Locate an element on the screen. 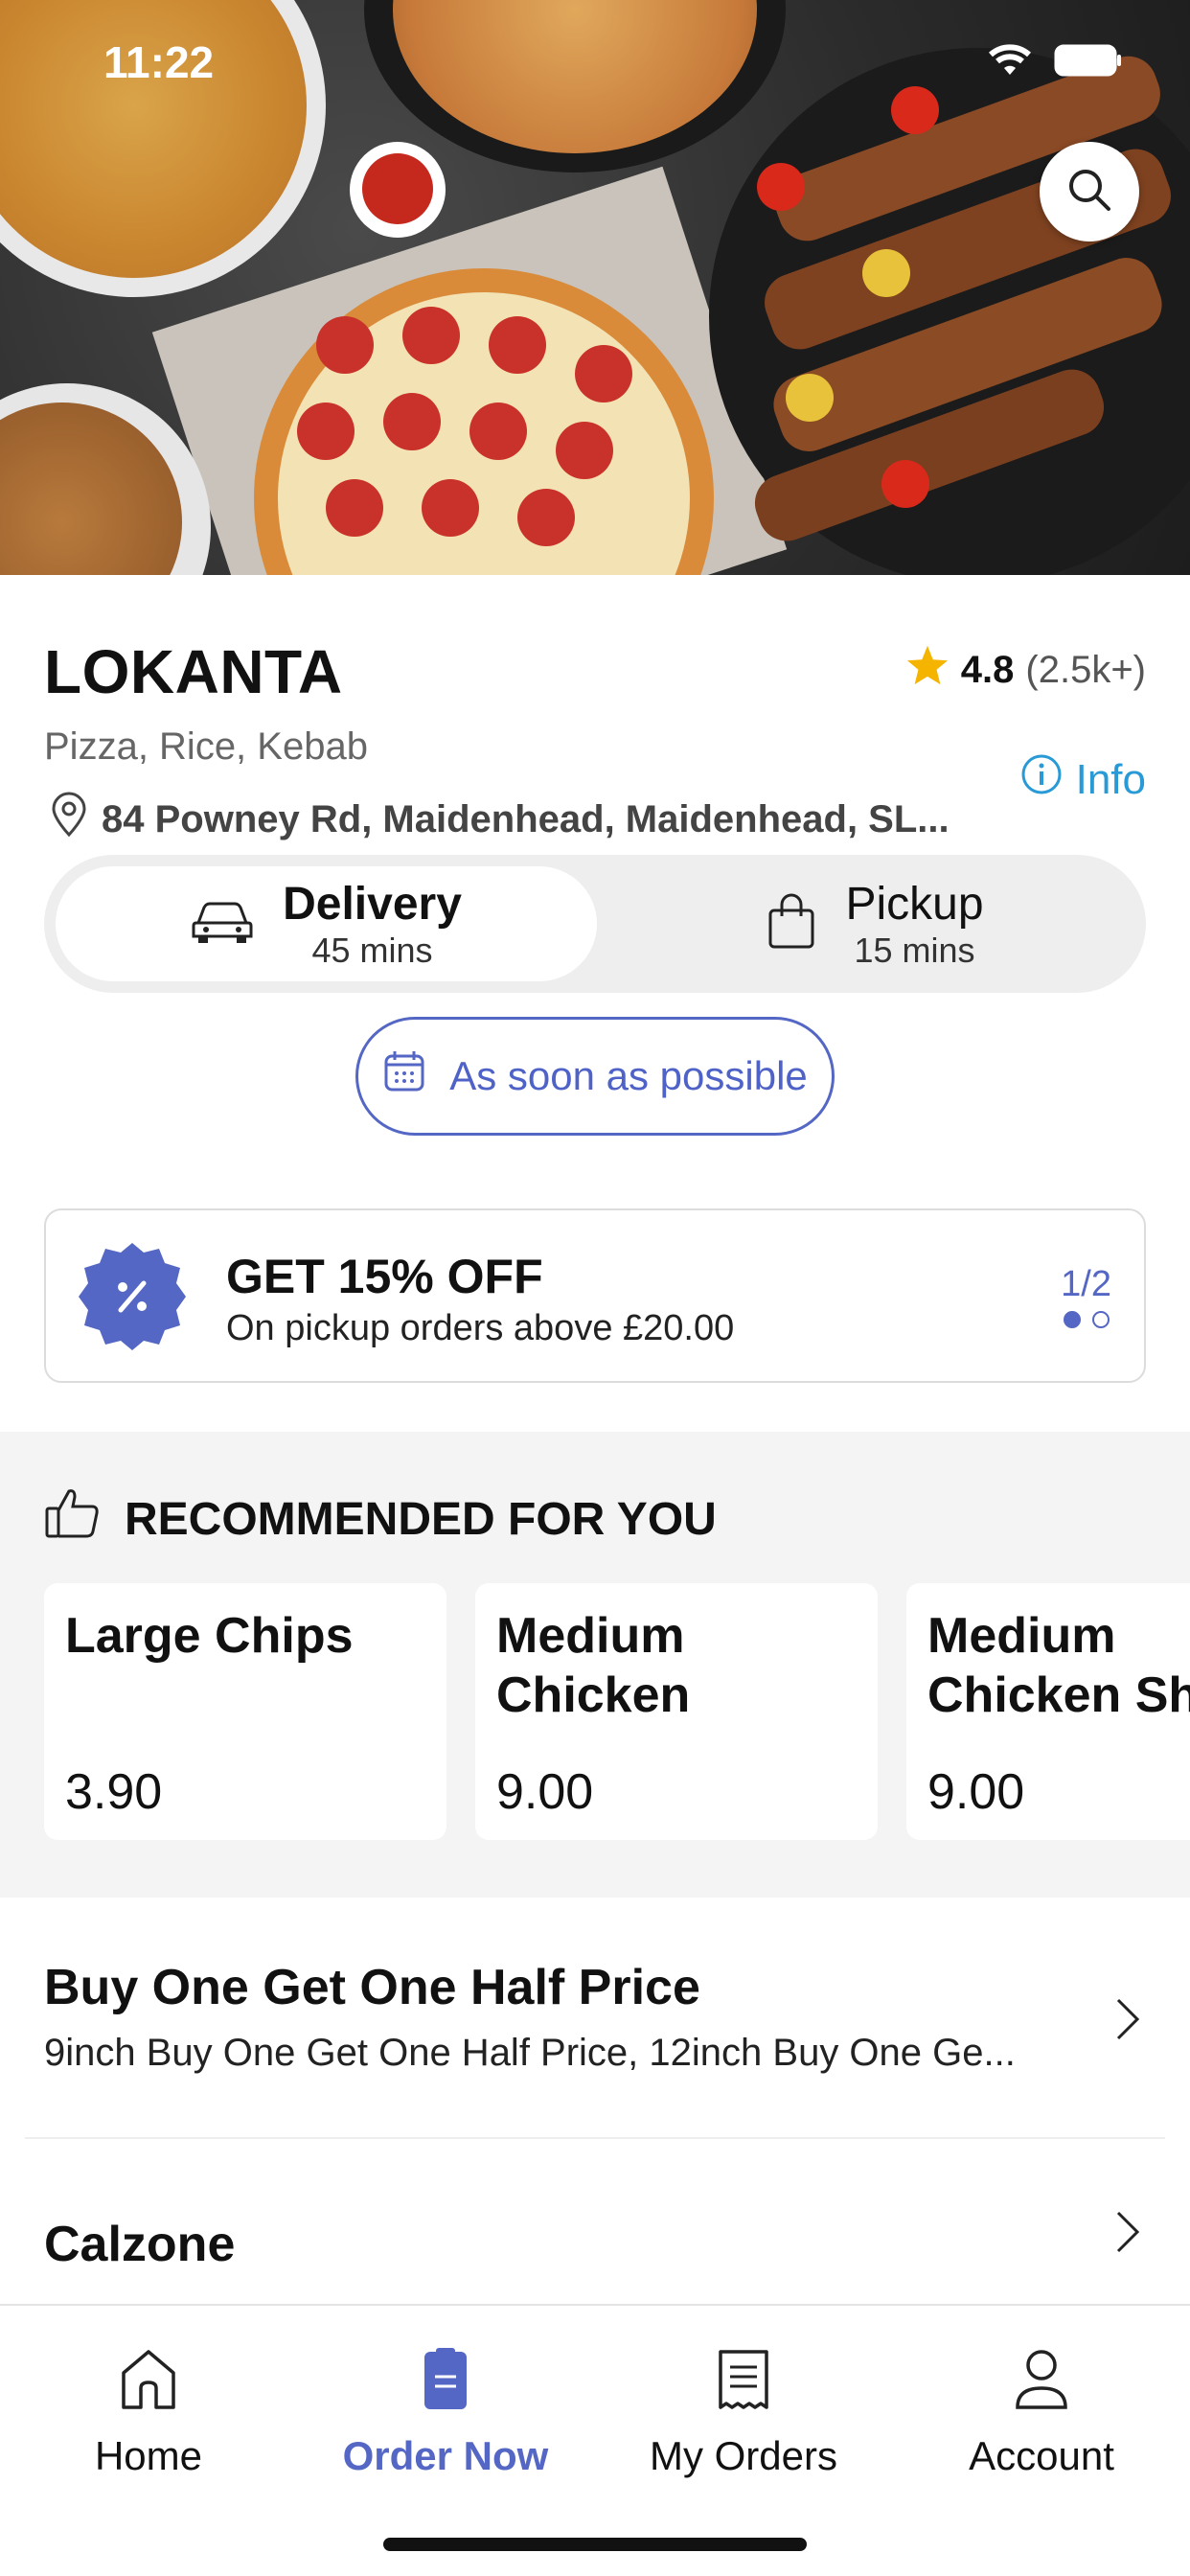 The width and height of the screenshot is (1190, 2576). discount-badge-icon is located at coordinates (132, 1299).